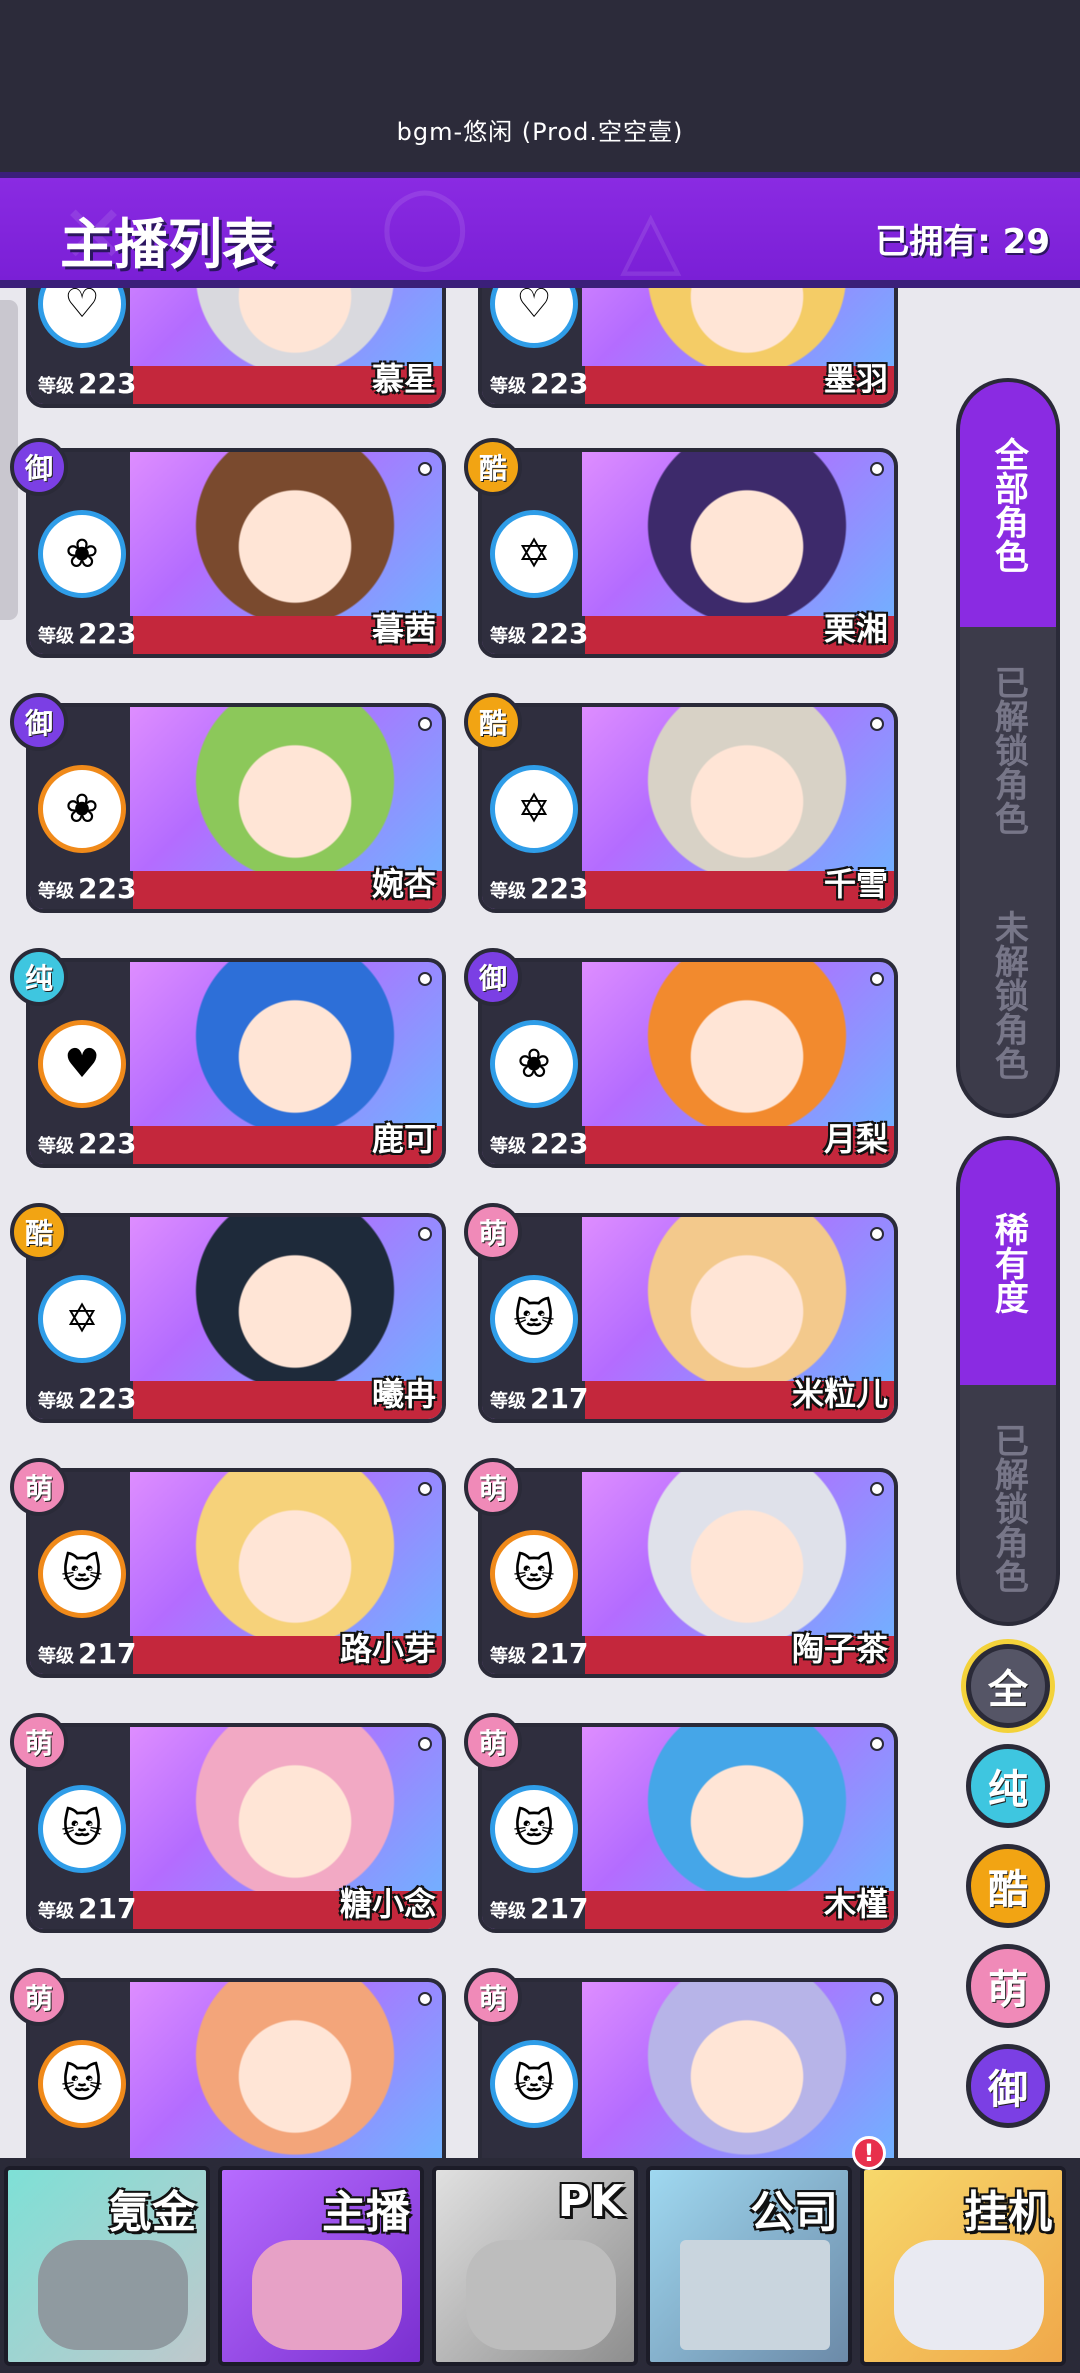  Describe the element at coordinates (1008, 1503) in the screenshot. I see `filter-rarity-unlocked: 已解锁角色` at that location.